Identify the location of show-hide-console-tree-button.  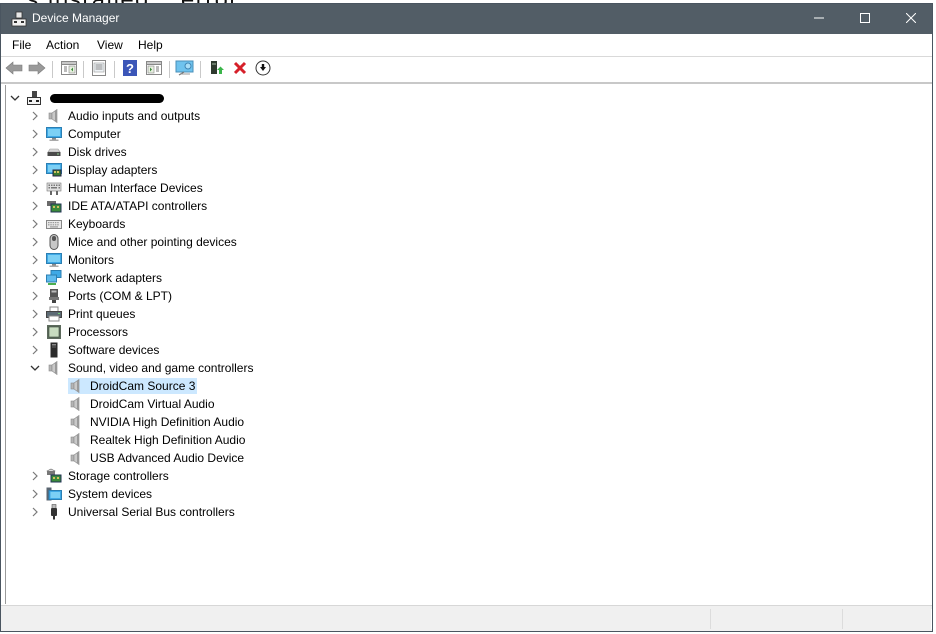
(69, 69).